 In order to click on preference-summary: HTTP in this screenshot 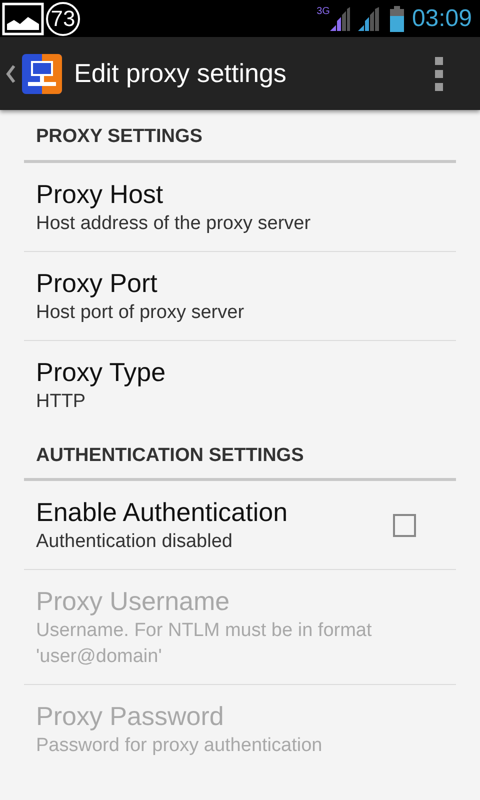, I will do `click(61, 402)`.